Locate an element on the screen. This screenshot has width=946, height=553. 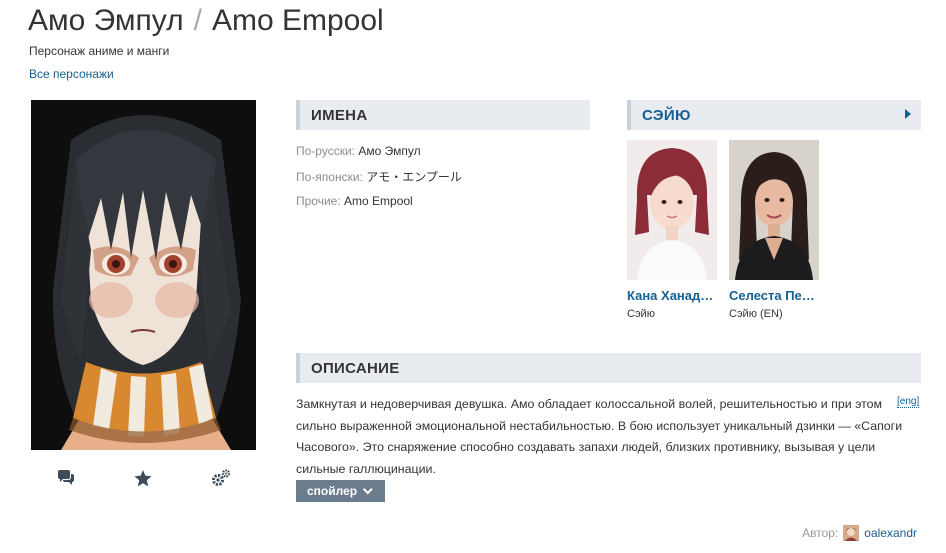
page-subtitle: Персонаж аниме и манги is located at coordinates (99, 51).